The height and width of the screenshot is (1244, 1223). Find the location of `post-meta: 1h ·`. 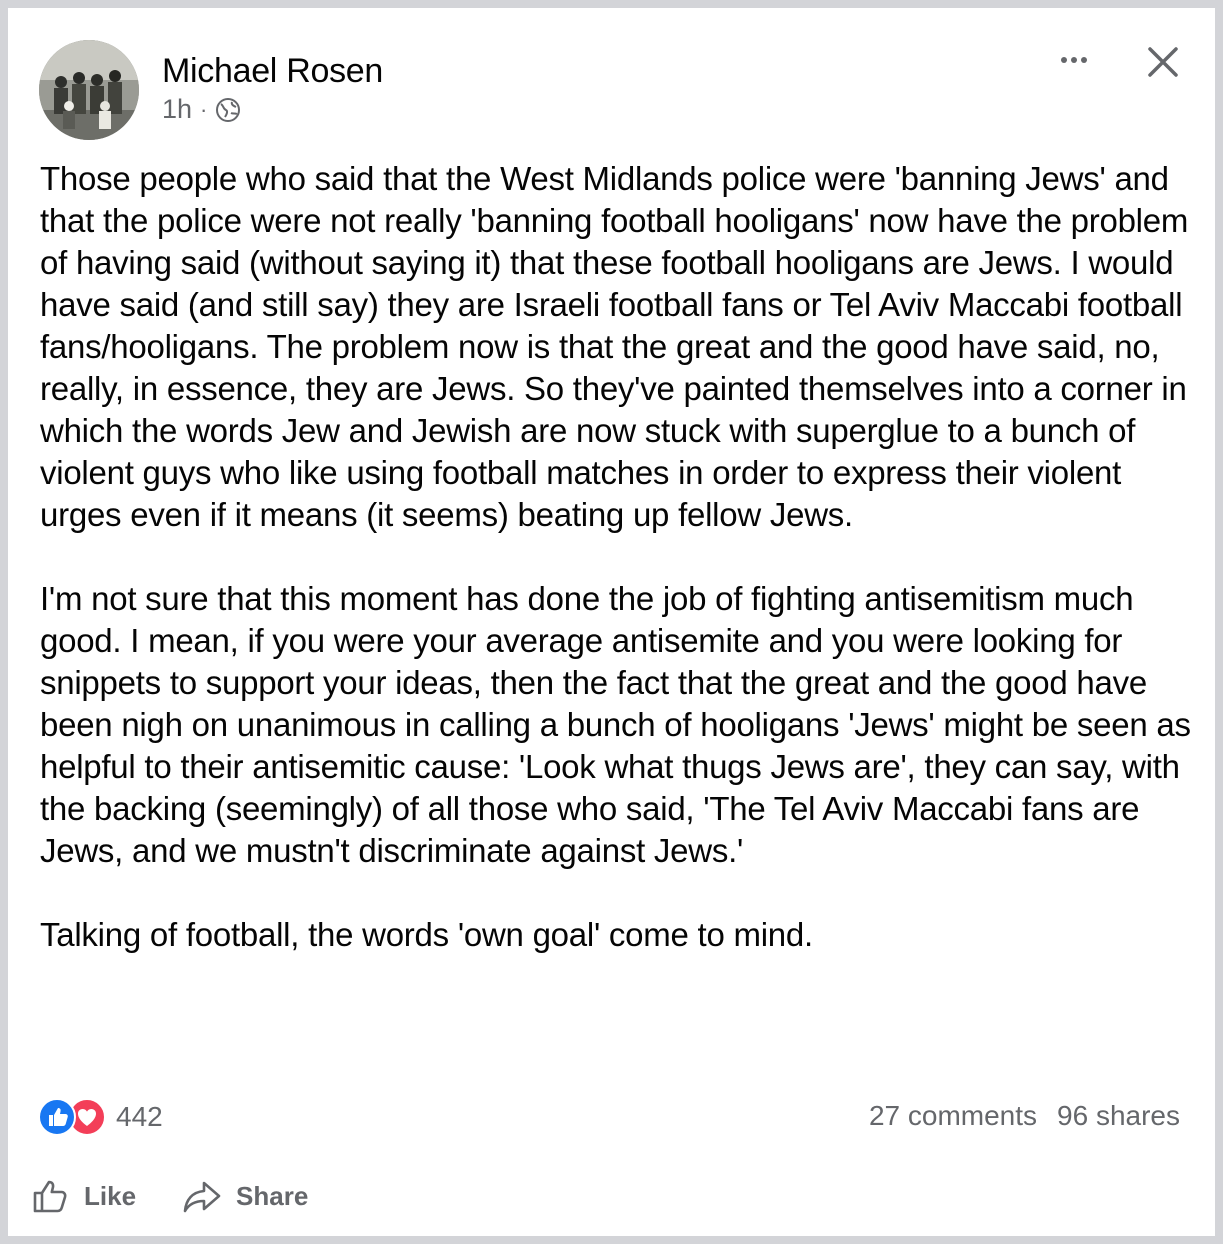

post-meta: 1h · is located at coordinates (201, 109).